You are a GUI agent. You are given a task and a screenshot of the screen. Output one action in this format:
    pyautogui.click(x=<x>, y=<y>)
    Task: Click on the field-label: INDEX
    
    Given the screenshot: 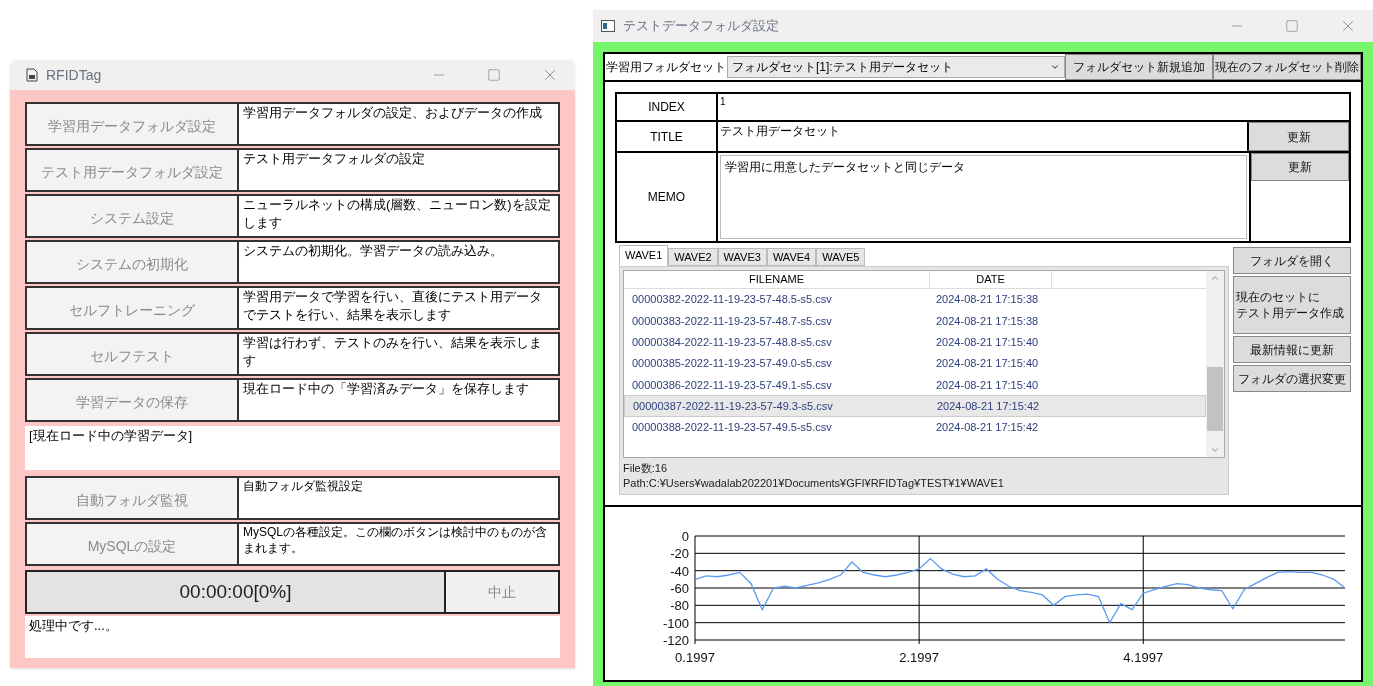 What is the action you would take?
    pyautogui.click(x=667, y=107)
    